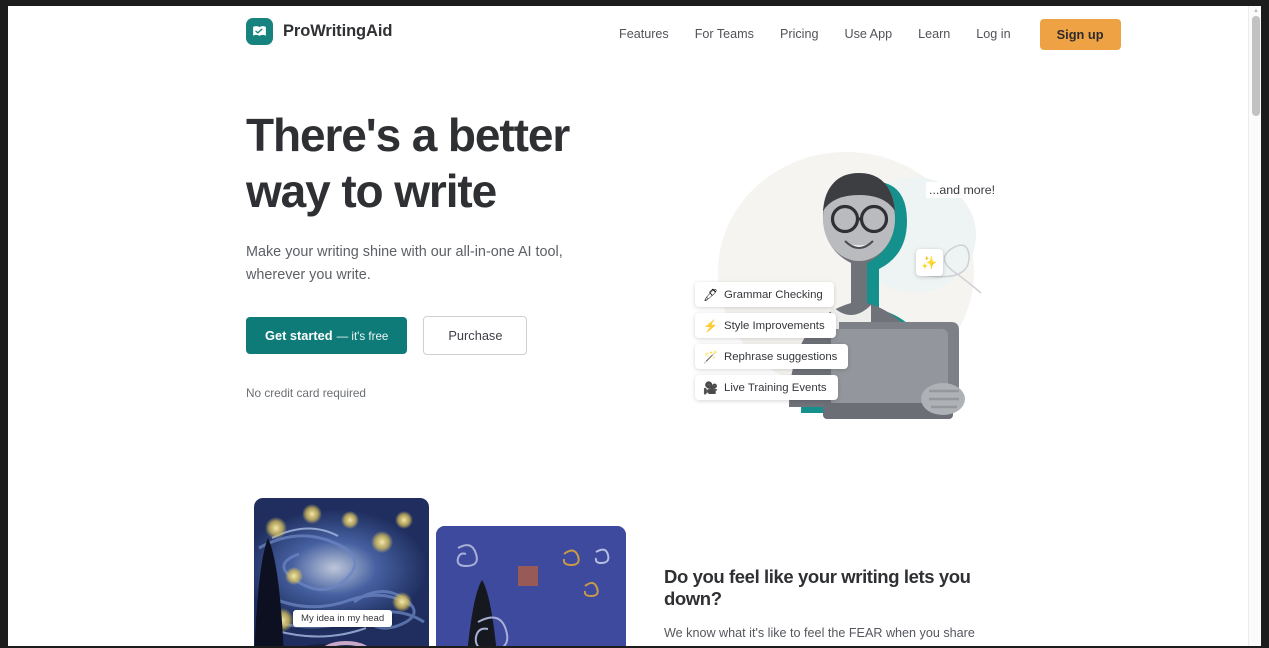  Describe the element at coordinates (774, 325) in the screenshot. I see `feature-card-label: Style Improvements` at that location.